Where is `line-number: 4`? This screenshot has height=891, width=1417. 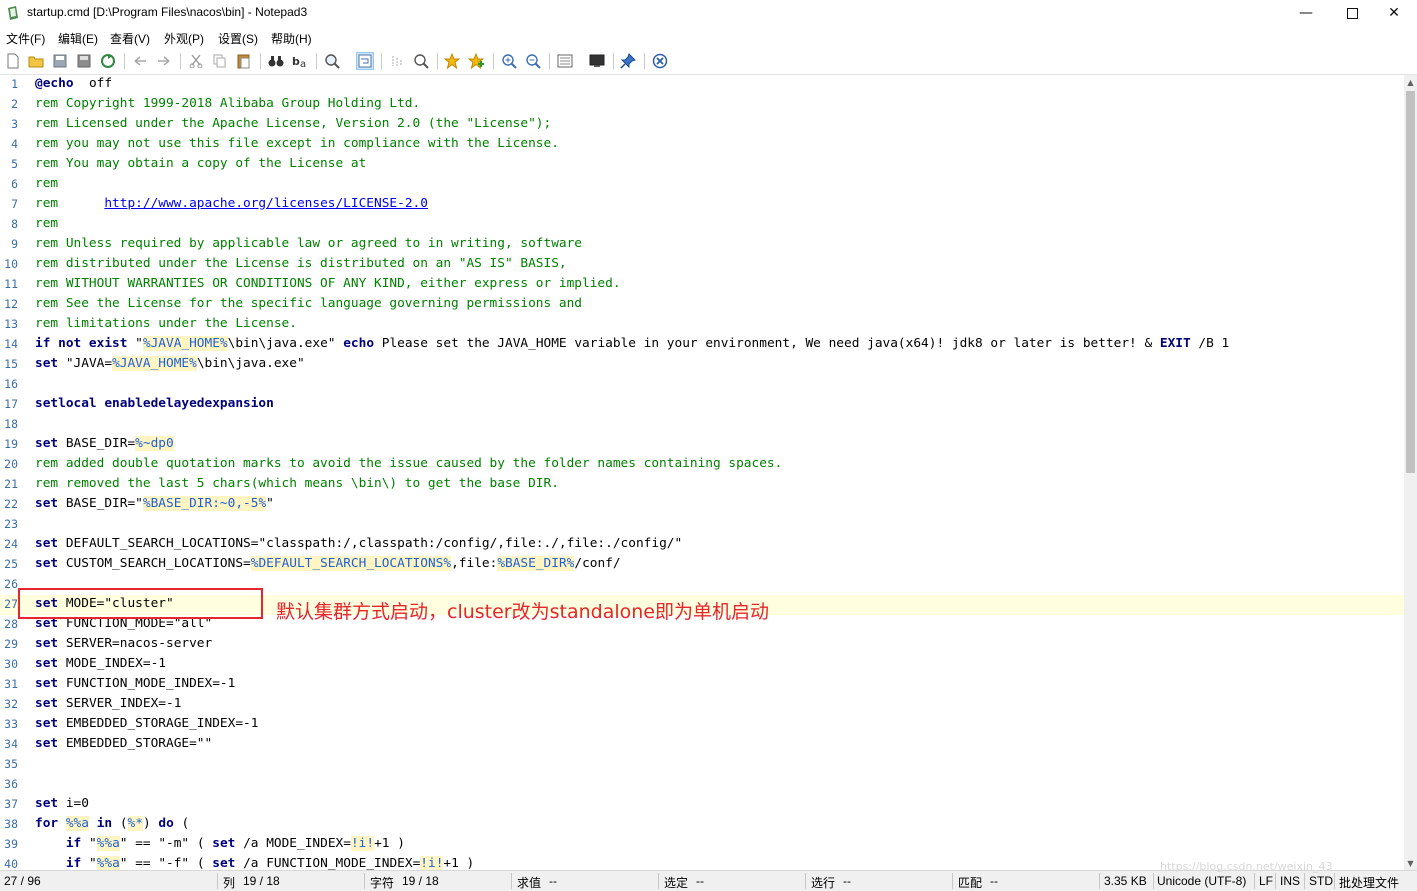 line-number: 4 is located at coordinates (14, 144).